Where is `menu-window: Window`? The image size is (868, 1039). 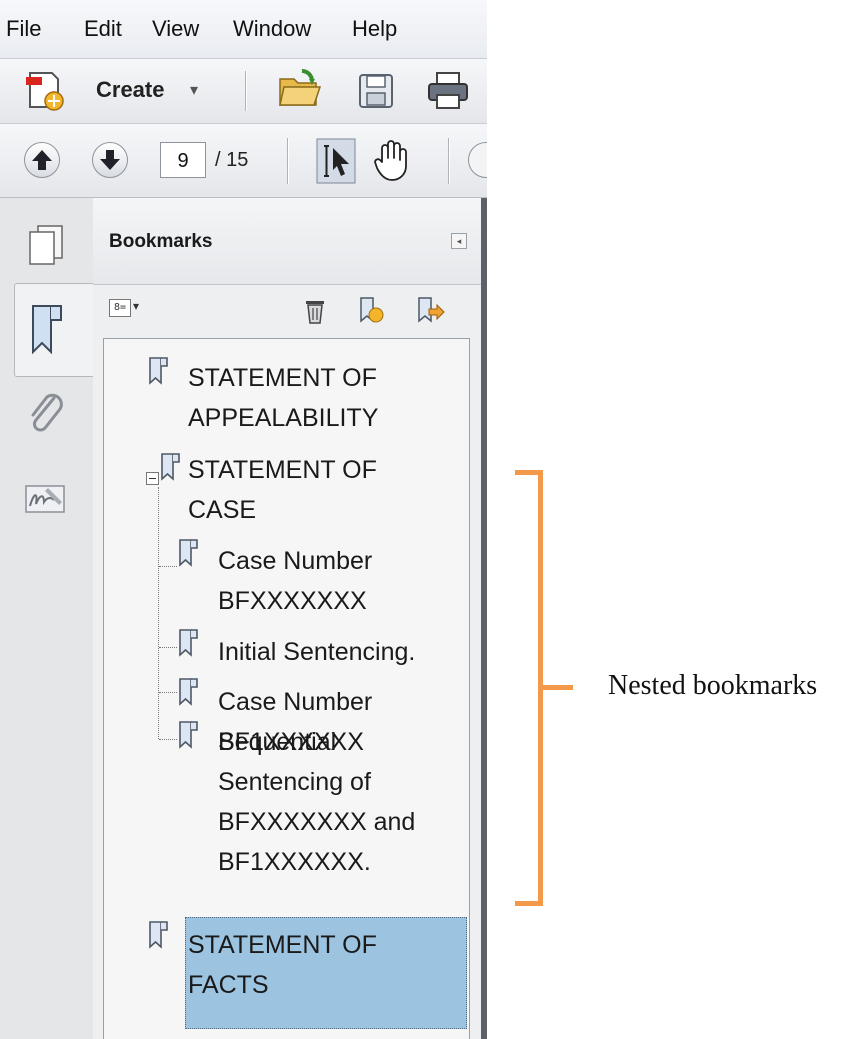
menu-window: Window is located at coordinates (272, 29).